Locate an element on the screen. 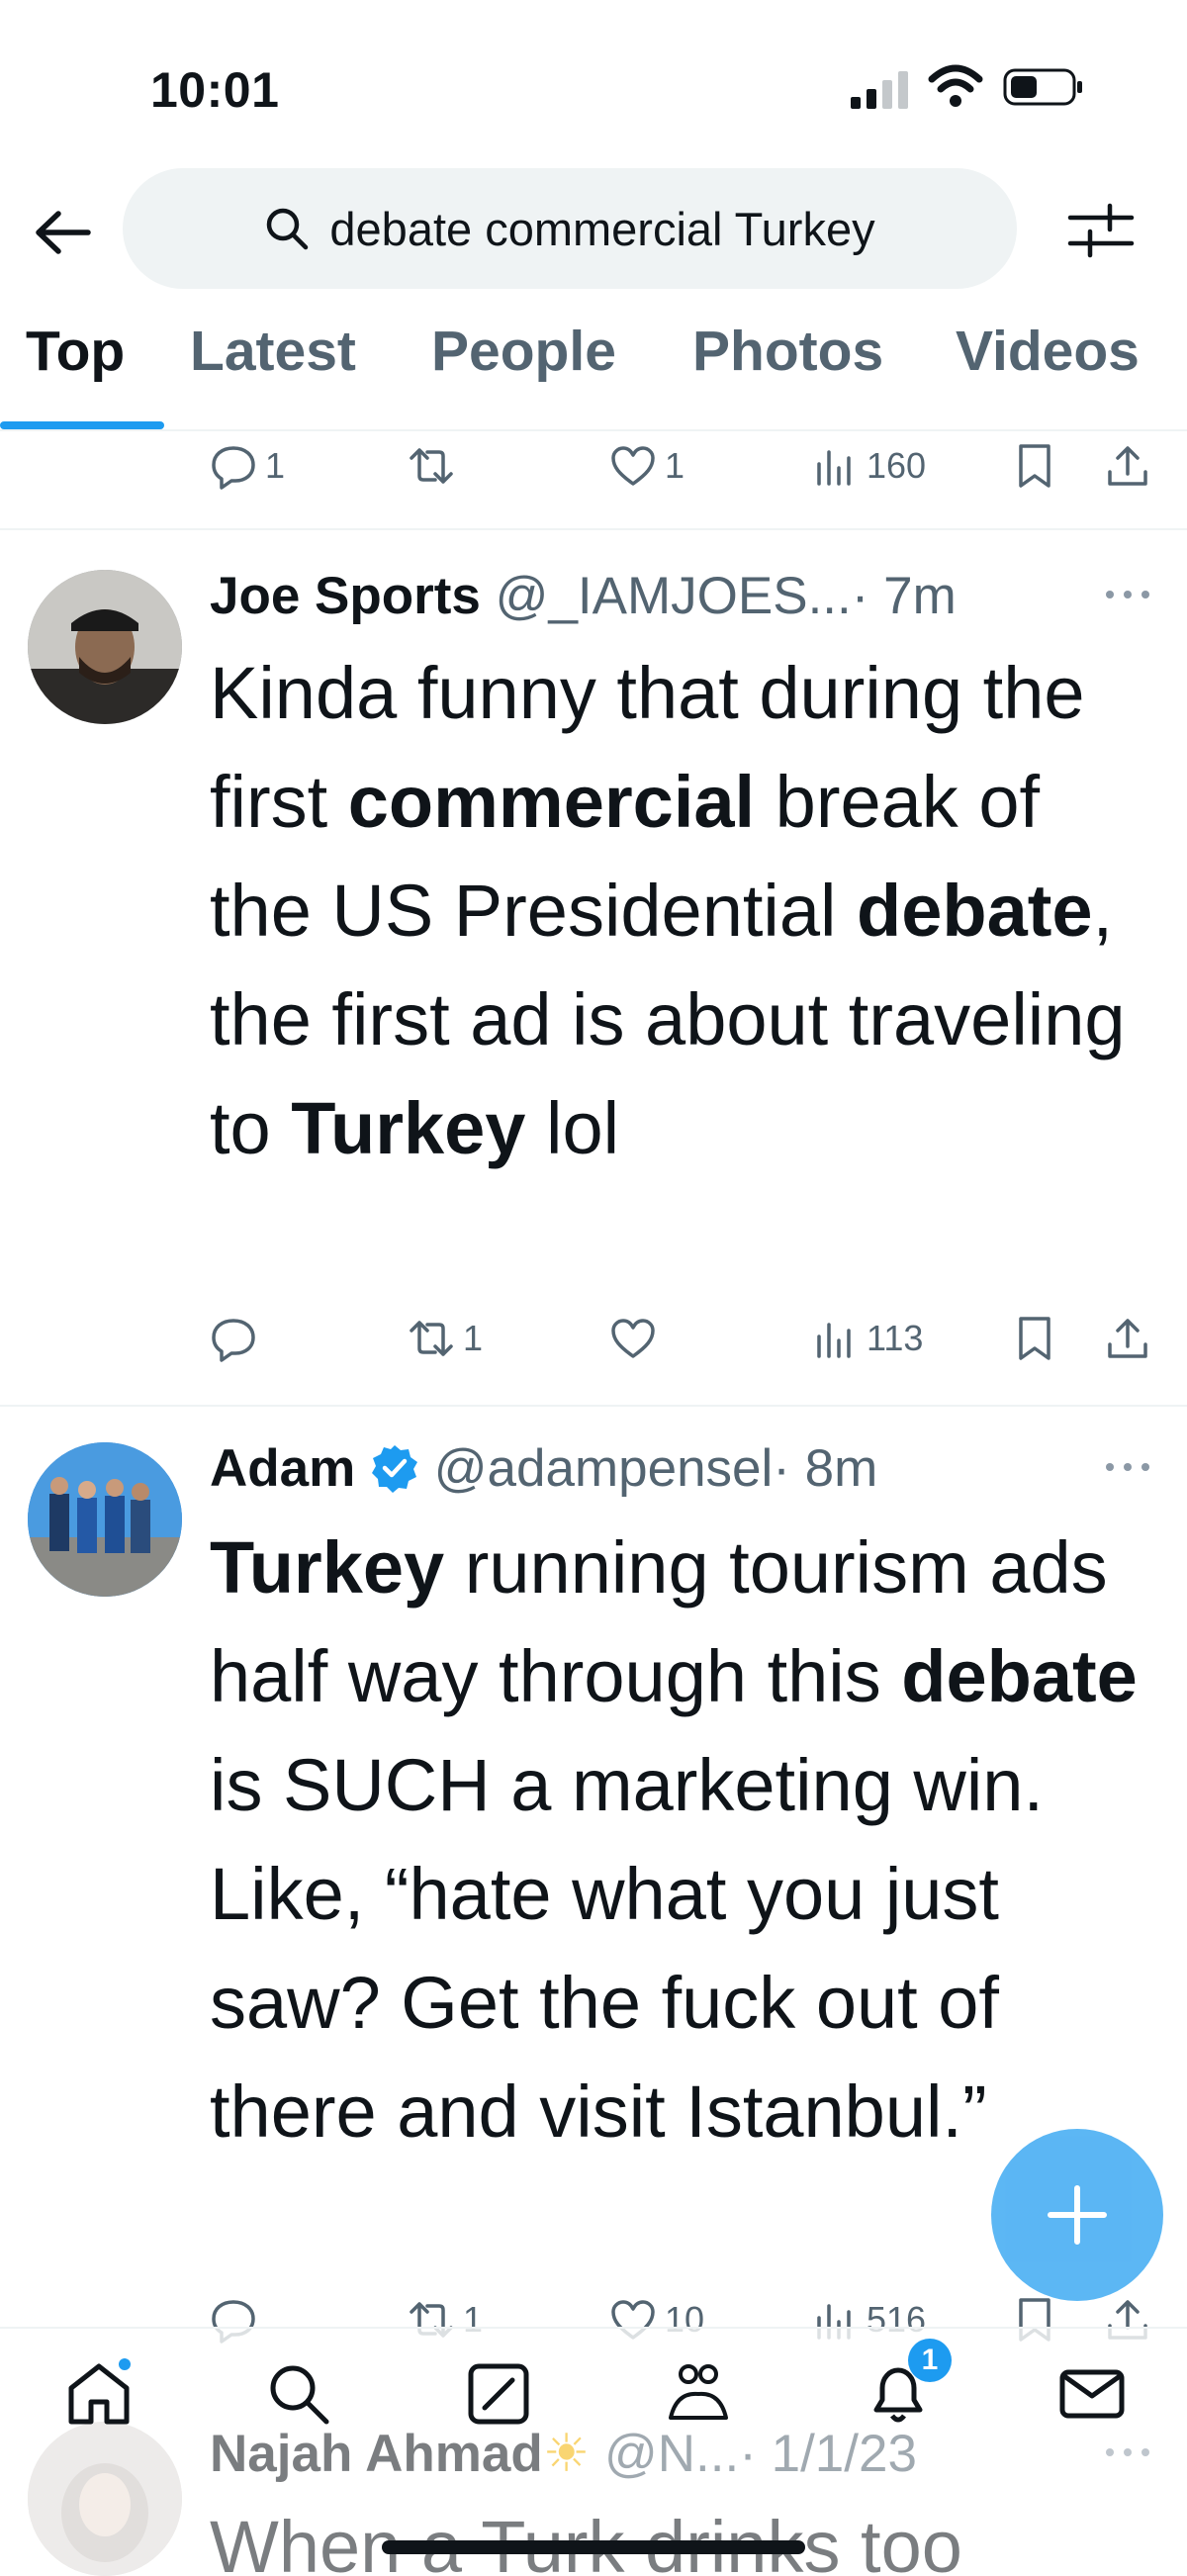 This screenshot has height=2576, width=1187. tweet-header: Adam @adampensel · 8m is located at coordinates (543, 1468).